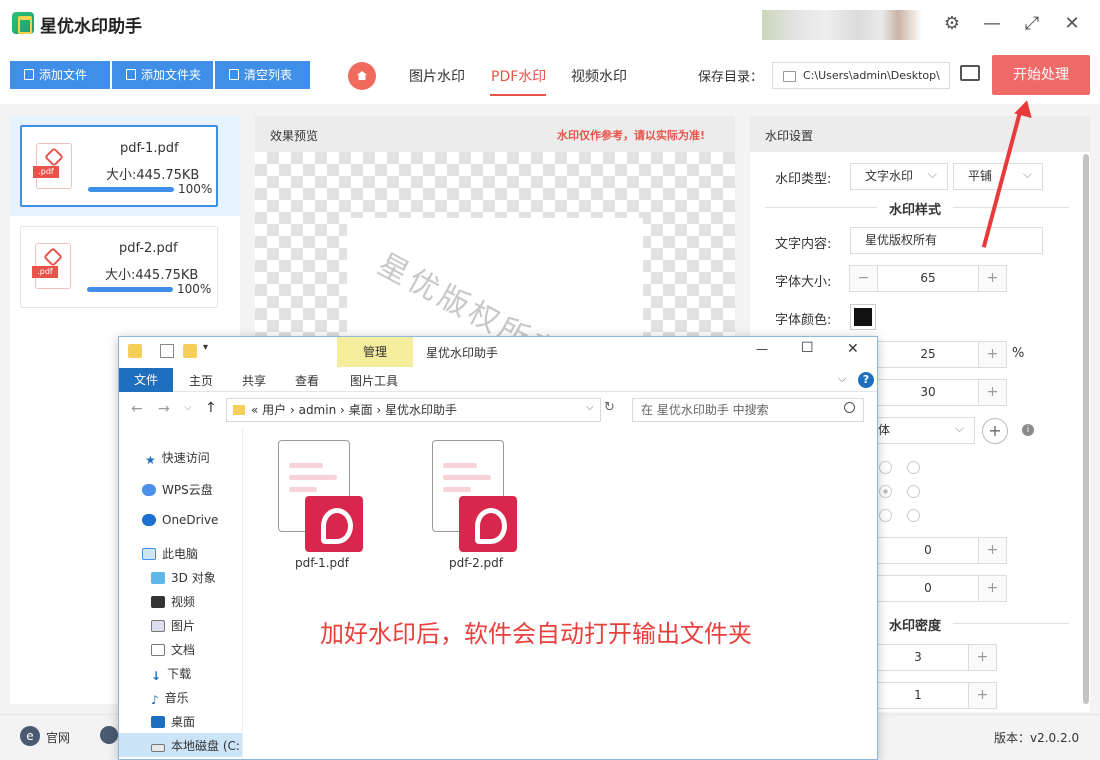  What do you see at coordinates (842, 25) in the screenshot?
I see `user-avatar` at bounding box center [842, 25].